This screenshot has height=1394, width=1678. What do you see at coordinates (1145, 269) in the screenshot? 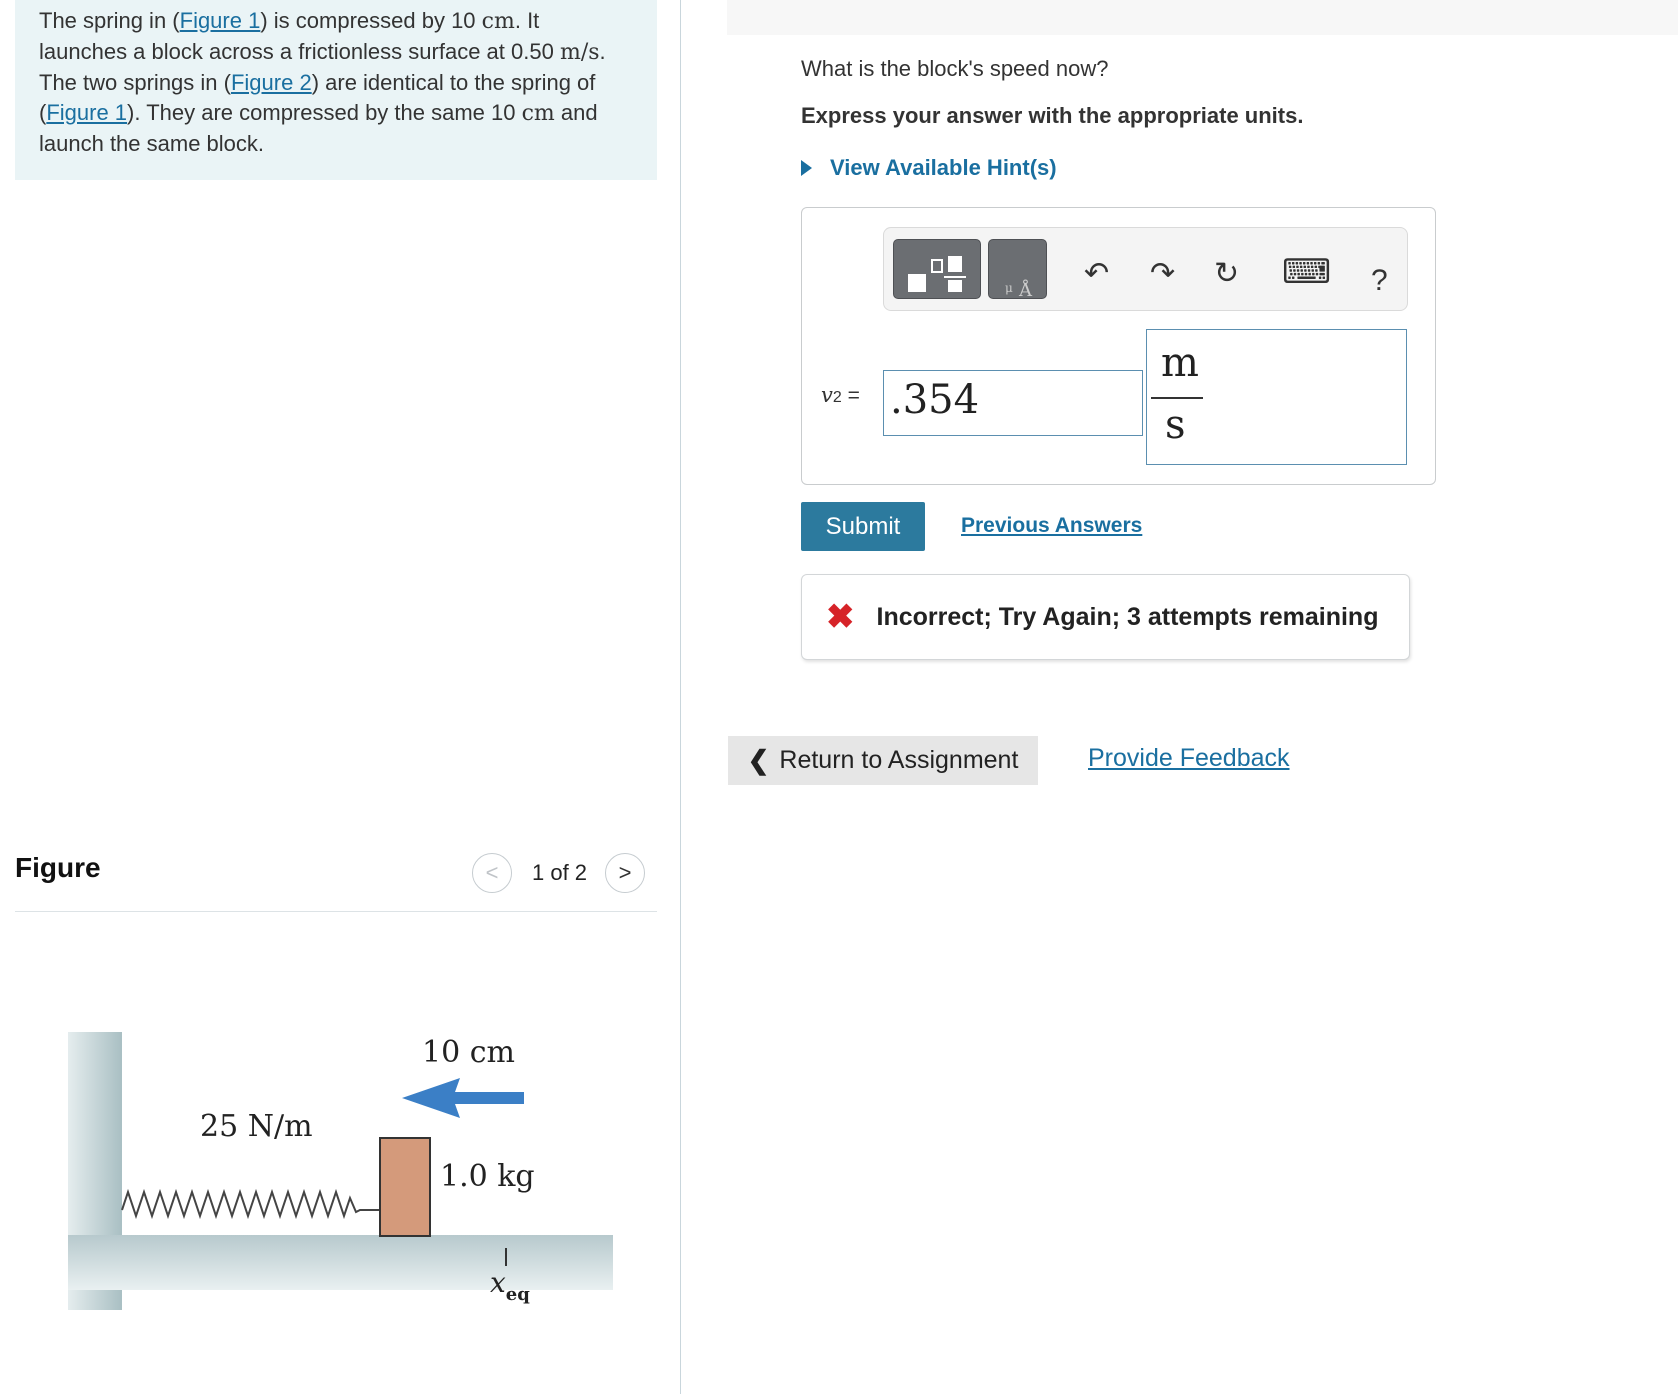
I see `math-toolbar: μ Å ↶ ↷ ↻ ⌨ ?` at bounding box center [1145, 269].